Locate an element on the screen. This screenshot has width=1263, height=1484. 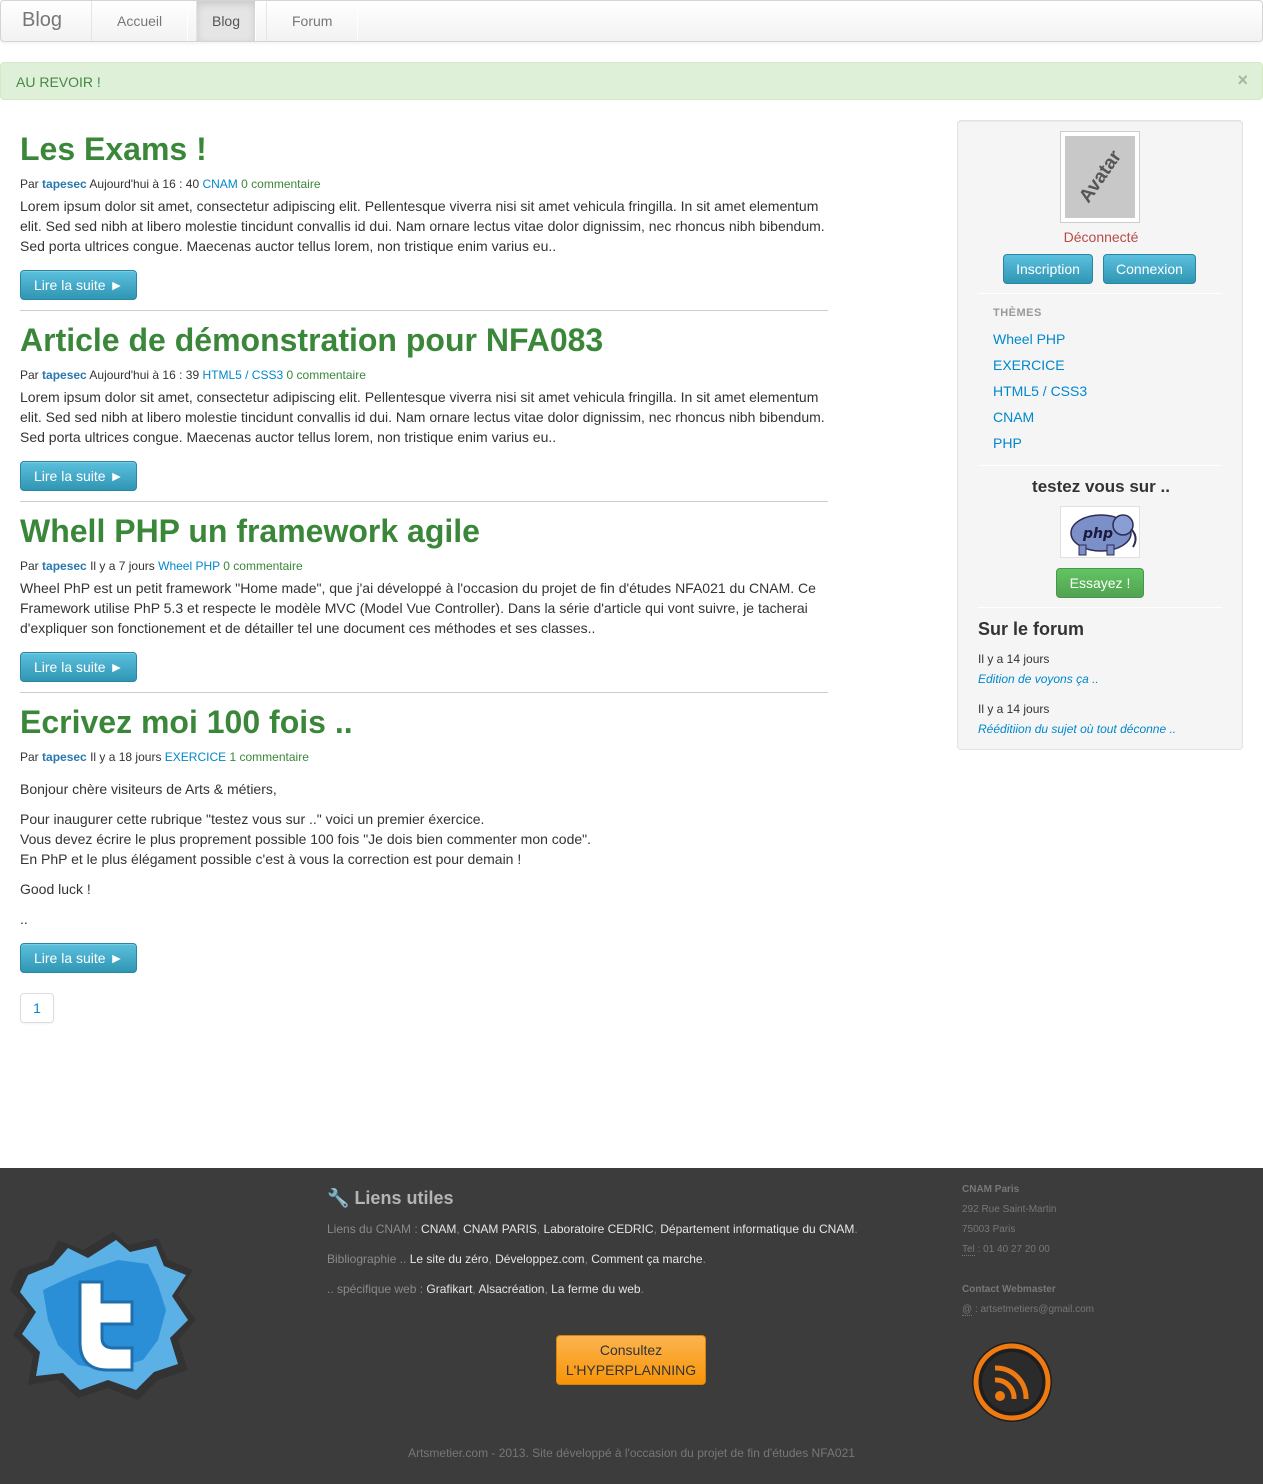
excerpt-paragraph: .. is located at coordinates (24, 919).